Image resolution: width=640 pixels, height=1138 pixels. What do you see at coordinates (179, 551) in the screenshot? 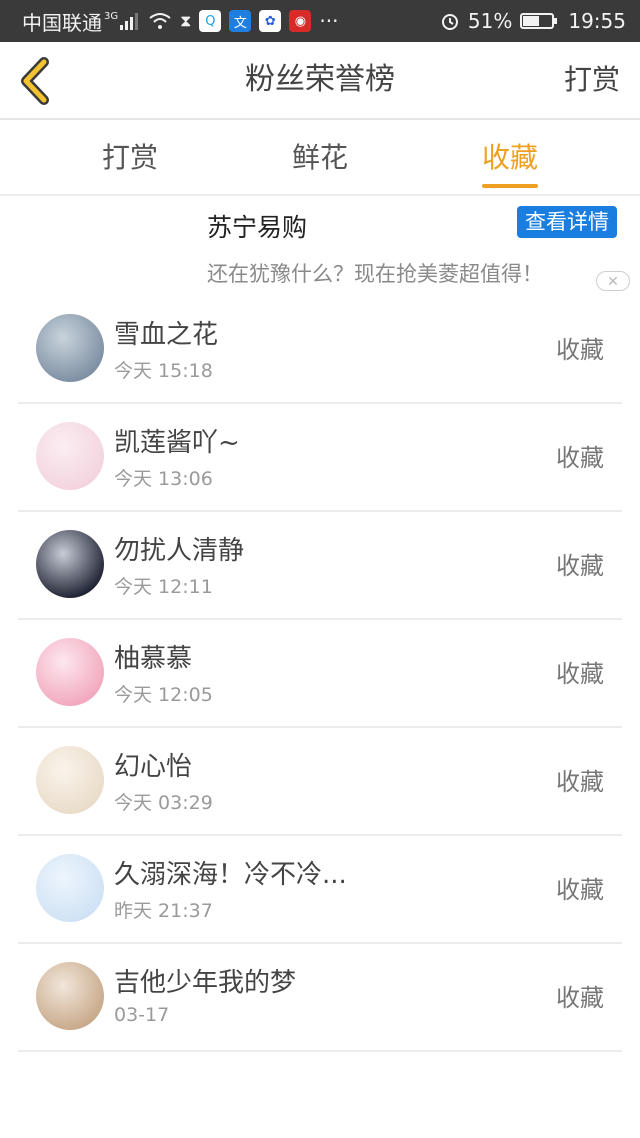
I see `user-name: 勿扰人清静` at bounding box center [179, 551].